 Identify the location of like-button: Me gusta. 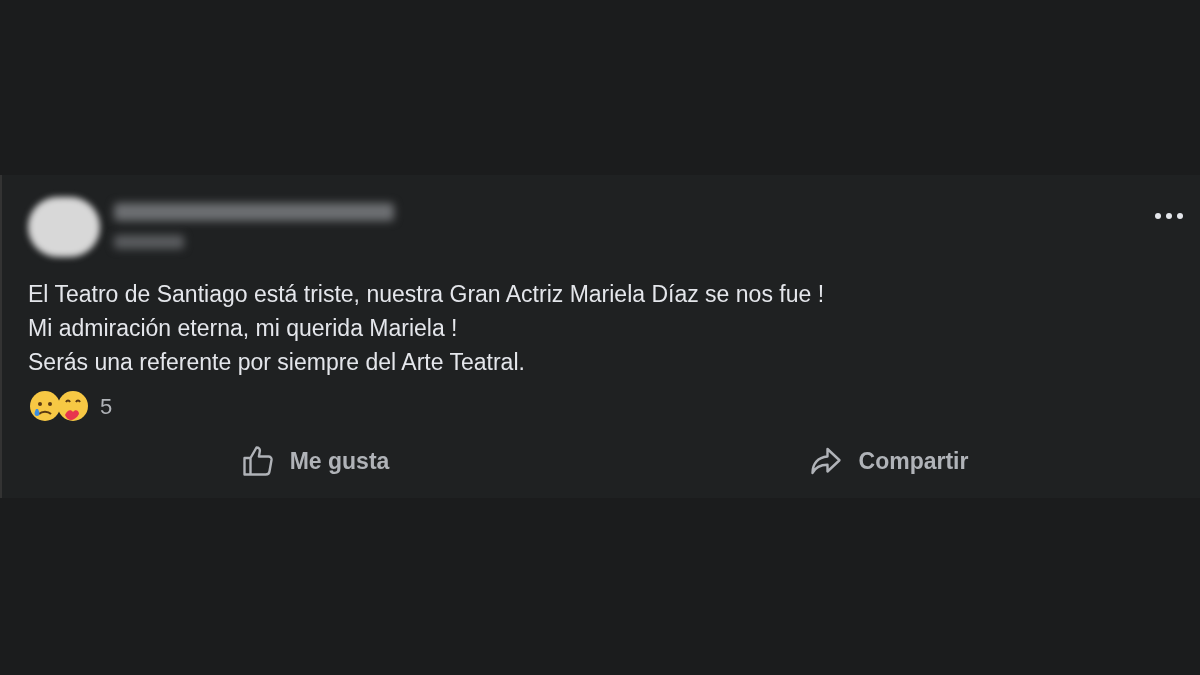
(314, 461).